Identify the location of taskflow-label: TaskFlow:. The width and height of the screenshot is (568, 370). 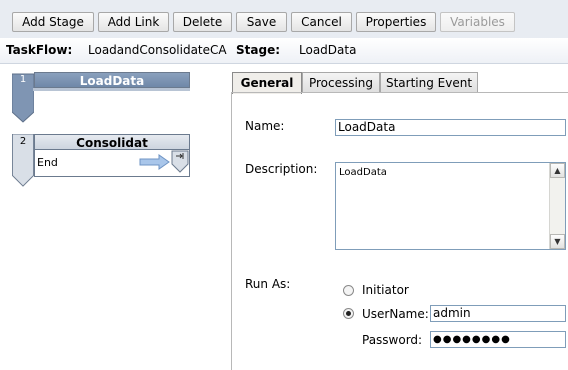
(39, 50).